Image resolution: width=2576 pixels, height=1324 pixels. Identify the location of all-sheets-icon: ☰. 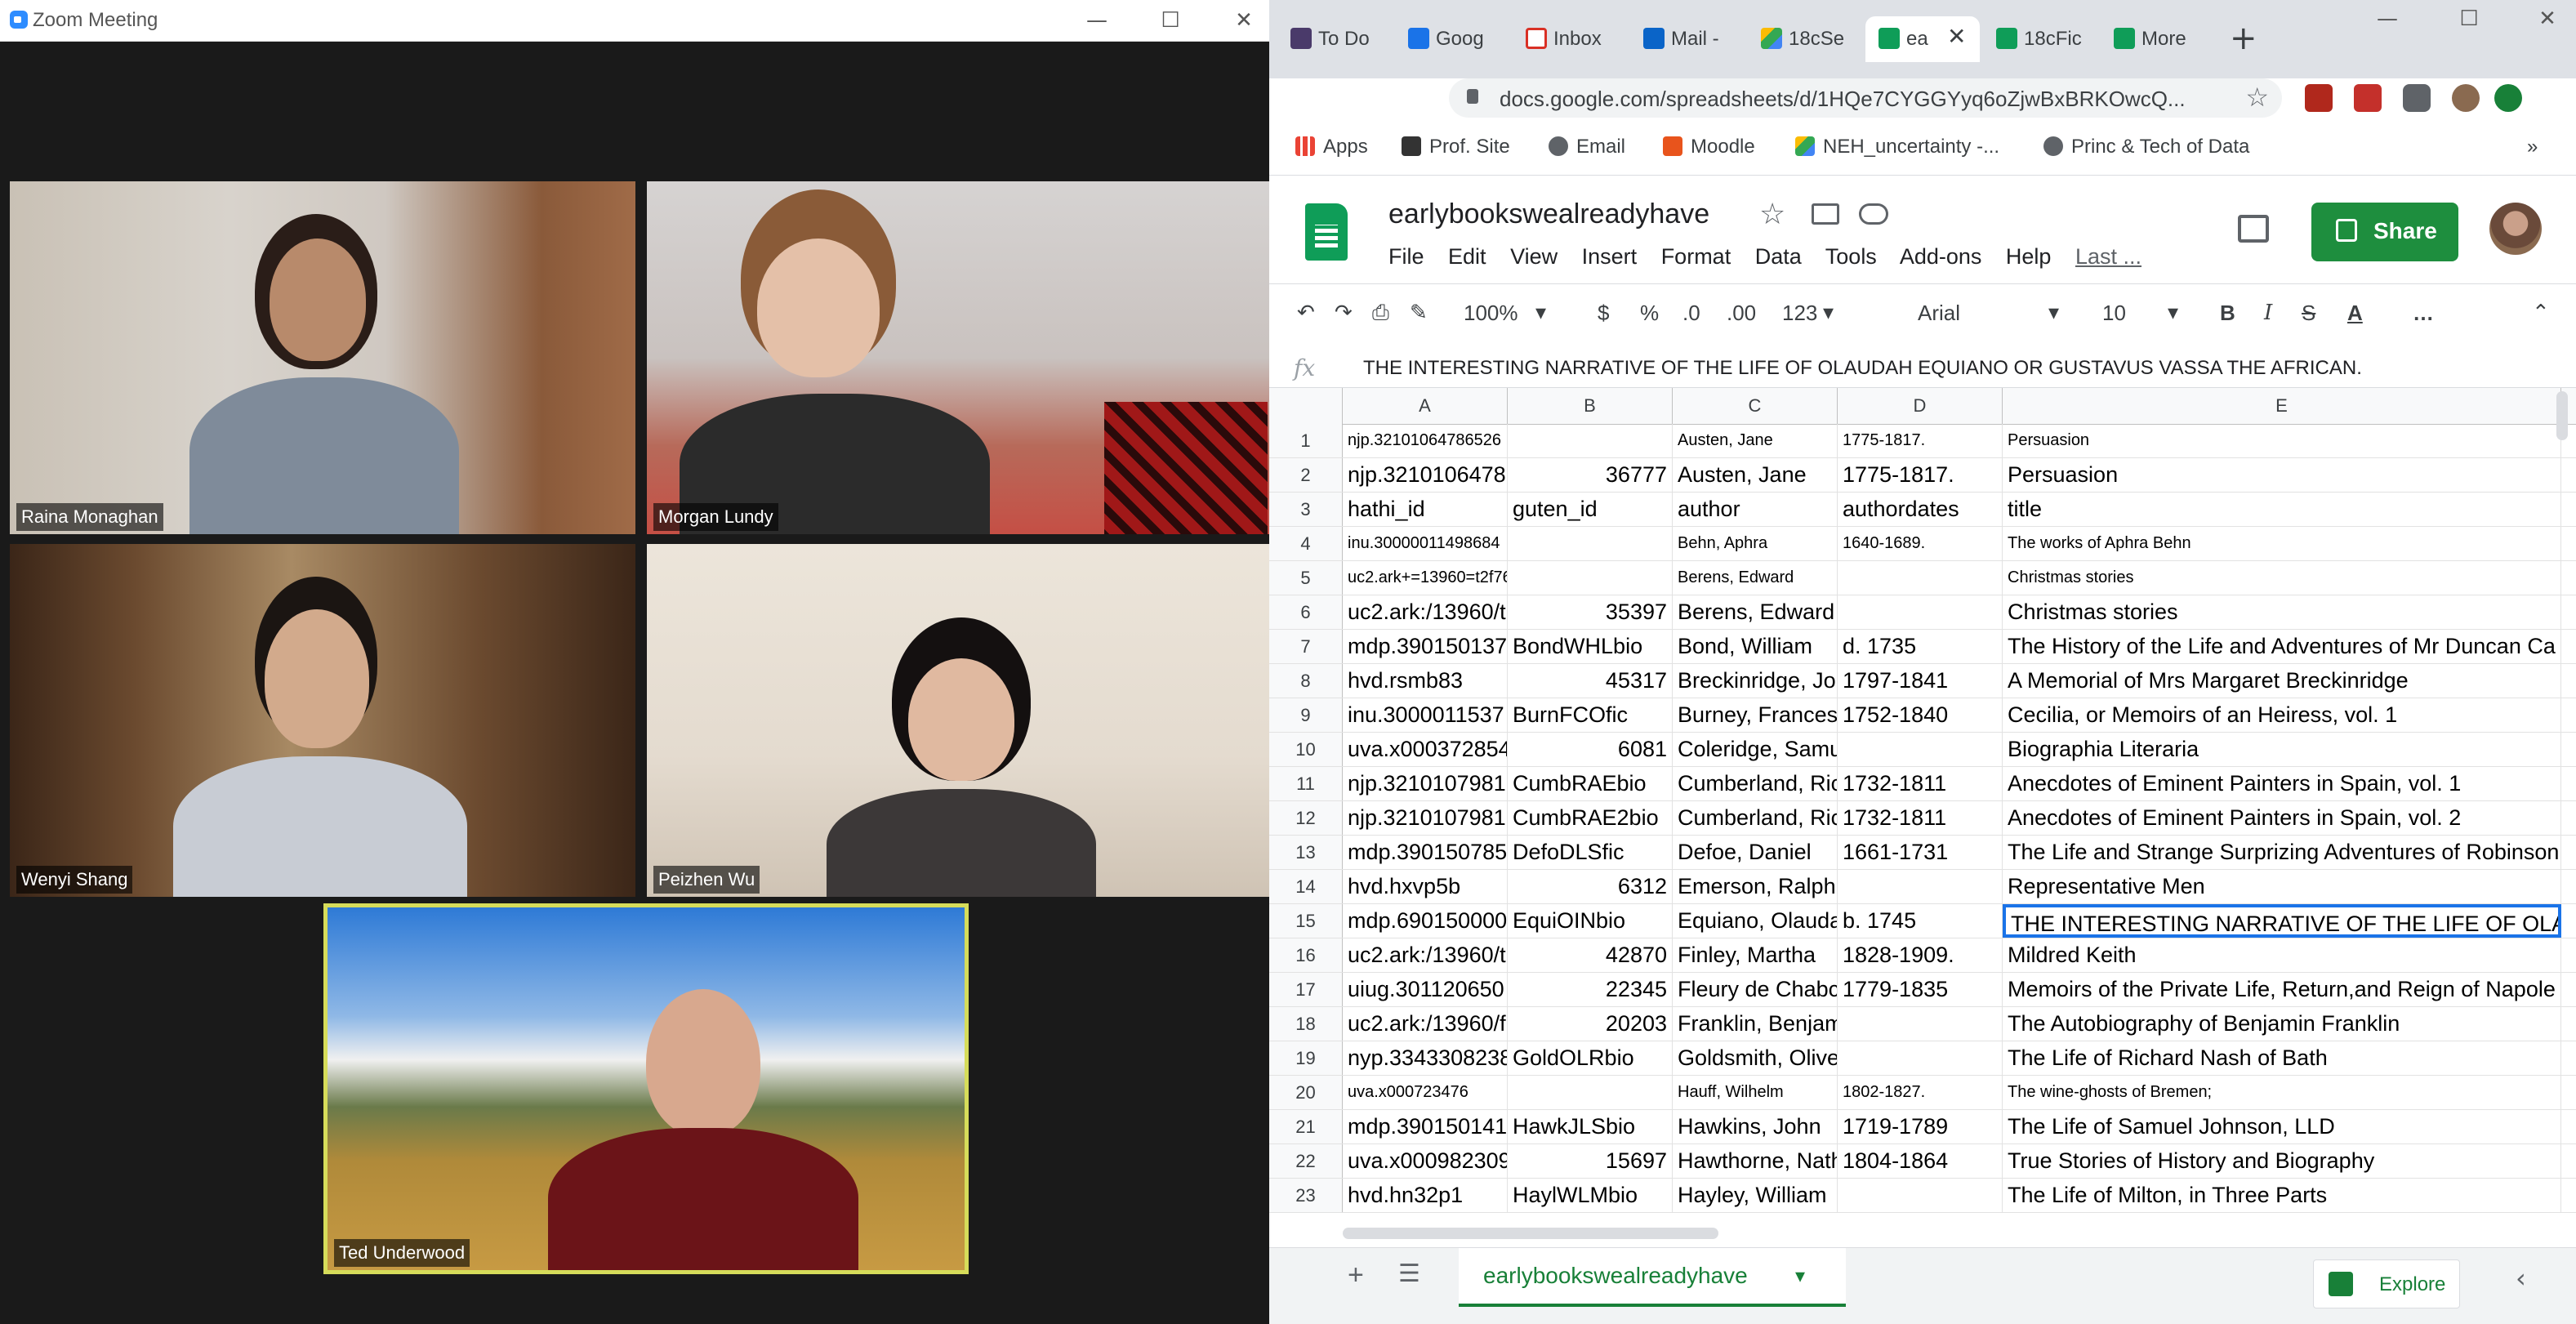
(1409, 1273).